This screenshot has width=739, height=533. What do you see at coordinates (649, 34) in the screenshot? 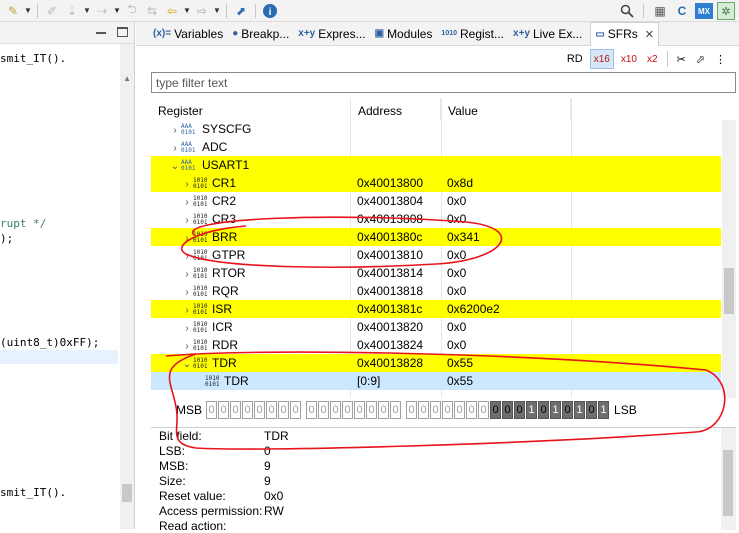
I see `close-icon: ✕` at bounding box center [649, 34].